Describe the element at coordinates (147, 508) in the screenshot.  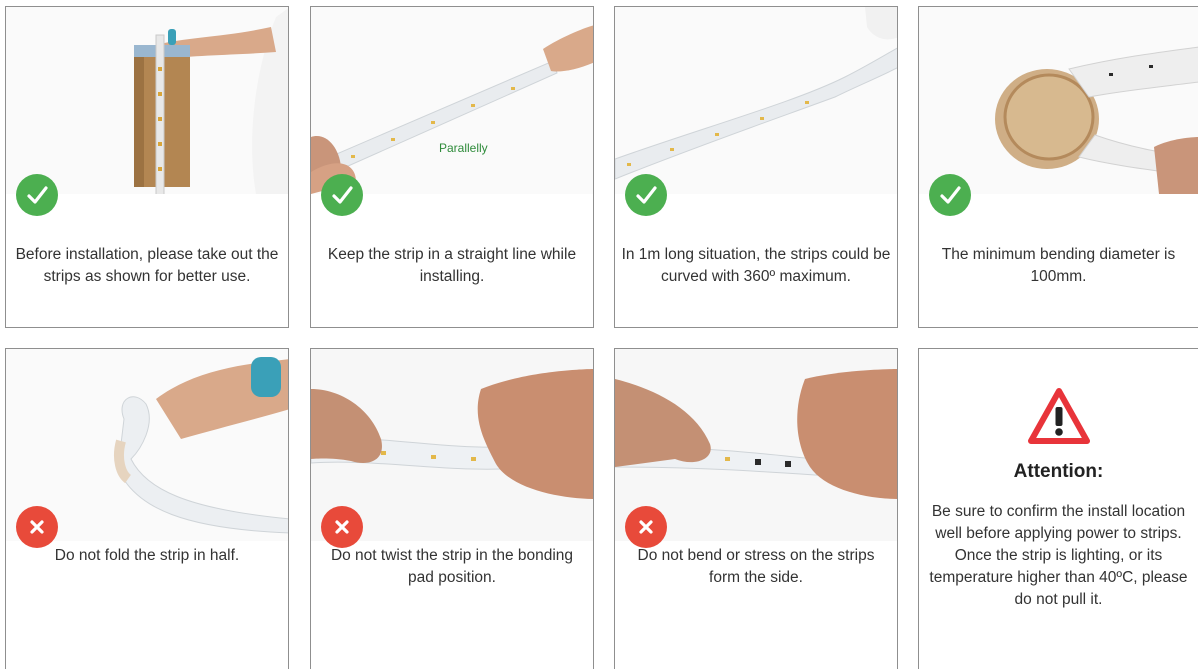
I see `instruction-card-5: Do not fold the strip in half.` at that location.